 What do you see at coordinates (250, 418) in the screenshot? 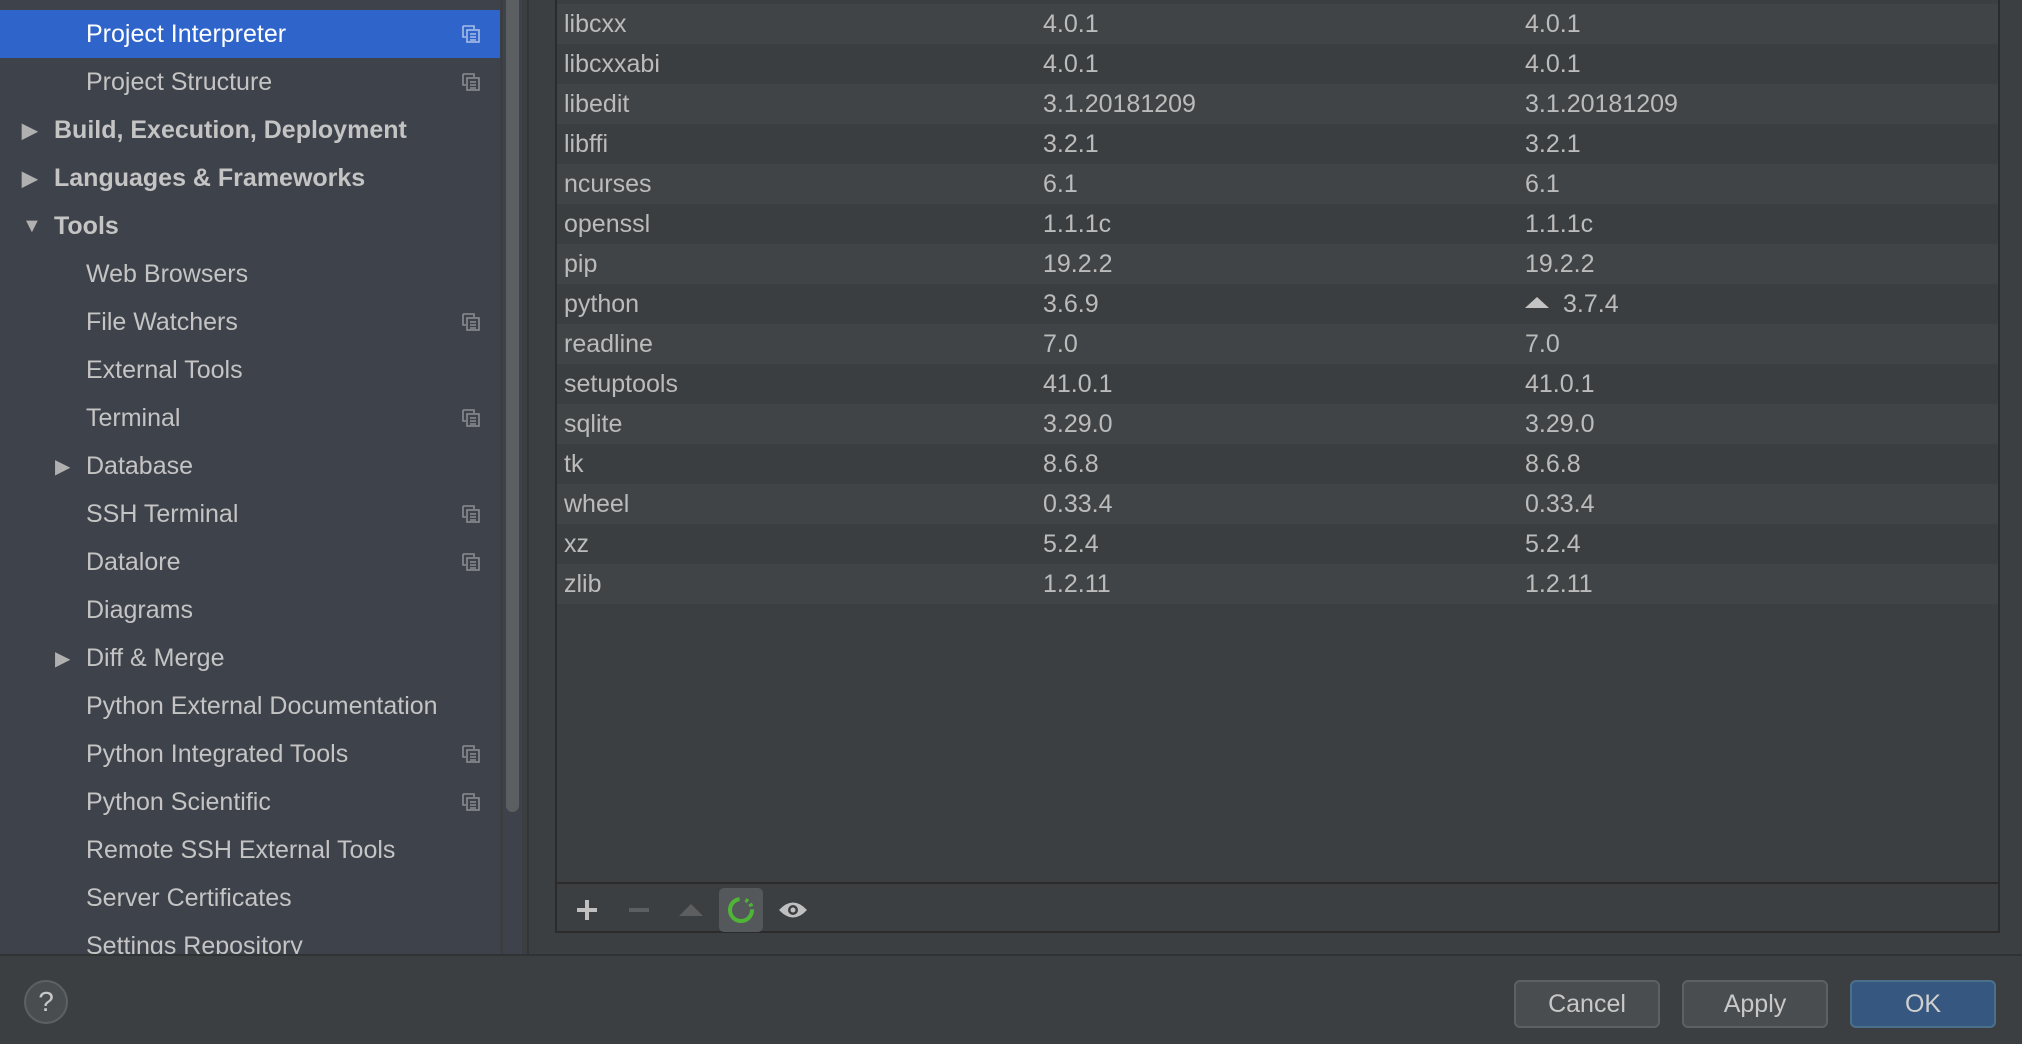
I see `sidebar-item-terminal: Terminal` at bounding box center [250, 418].